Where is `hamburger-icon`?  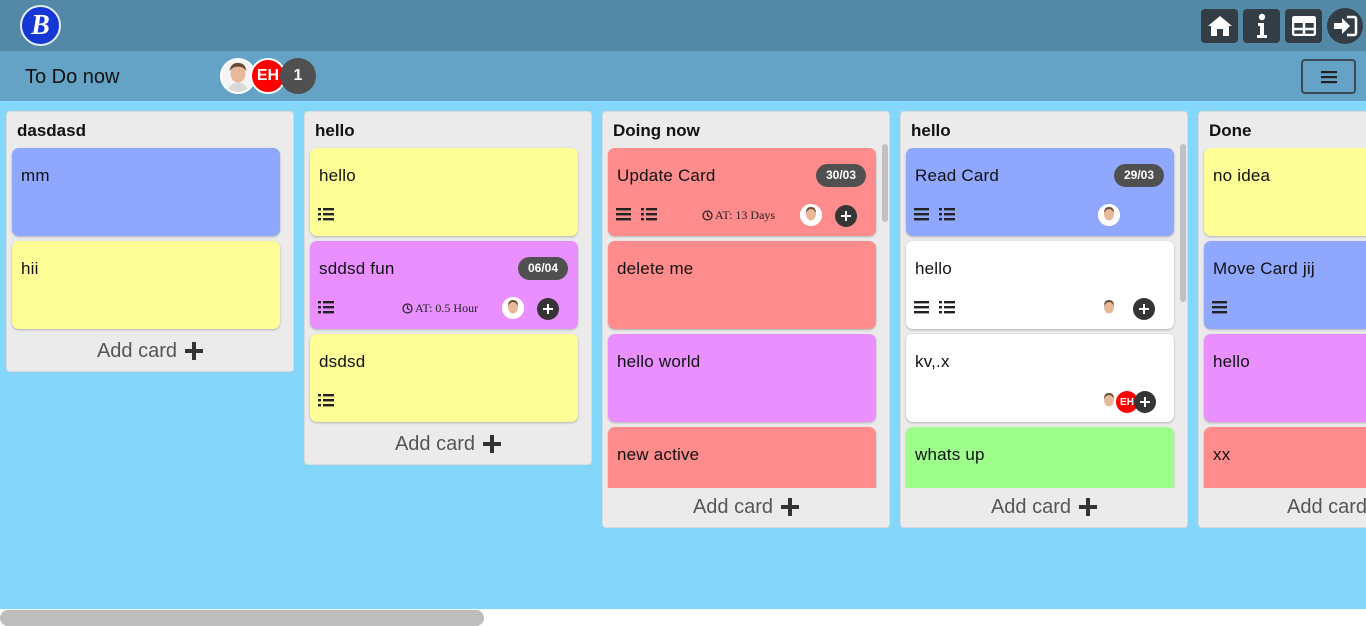 hamburger-icon is located at coordinates (1328, 76).